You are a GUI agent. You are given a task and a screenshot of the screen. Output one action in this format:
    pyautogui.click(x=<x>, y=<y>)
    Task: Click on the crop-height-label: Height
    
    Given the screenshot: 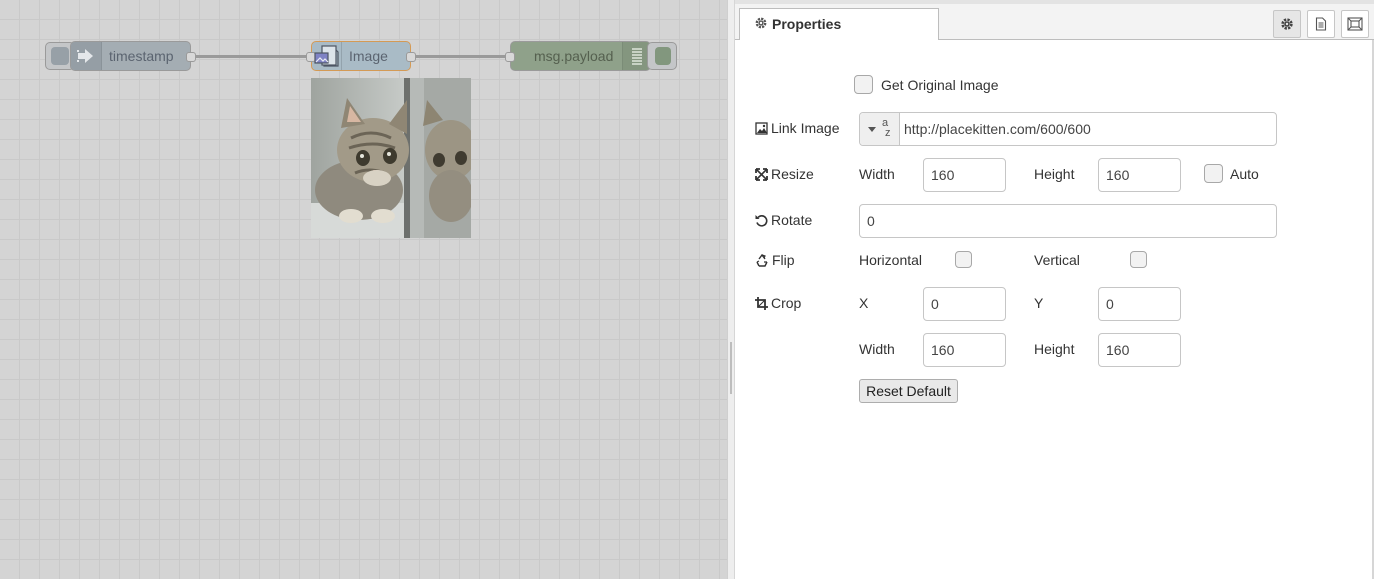 What is the action you would take?
    pyautogui.click(x=1054, y=349)
    